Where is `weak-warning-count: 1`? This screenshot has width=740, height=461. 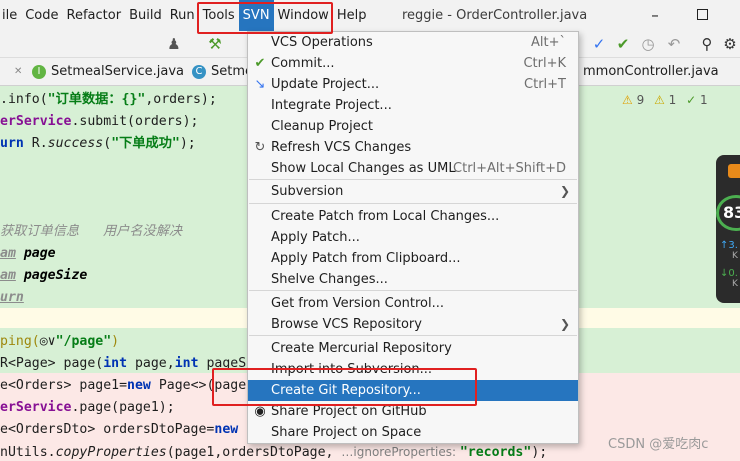
weak-warning-count: 1 is located at coordinates (672, 100).